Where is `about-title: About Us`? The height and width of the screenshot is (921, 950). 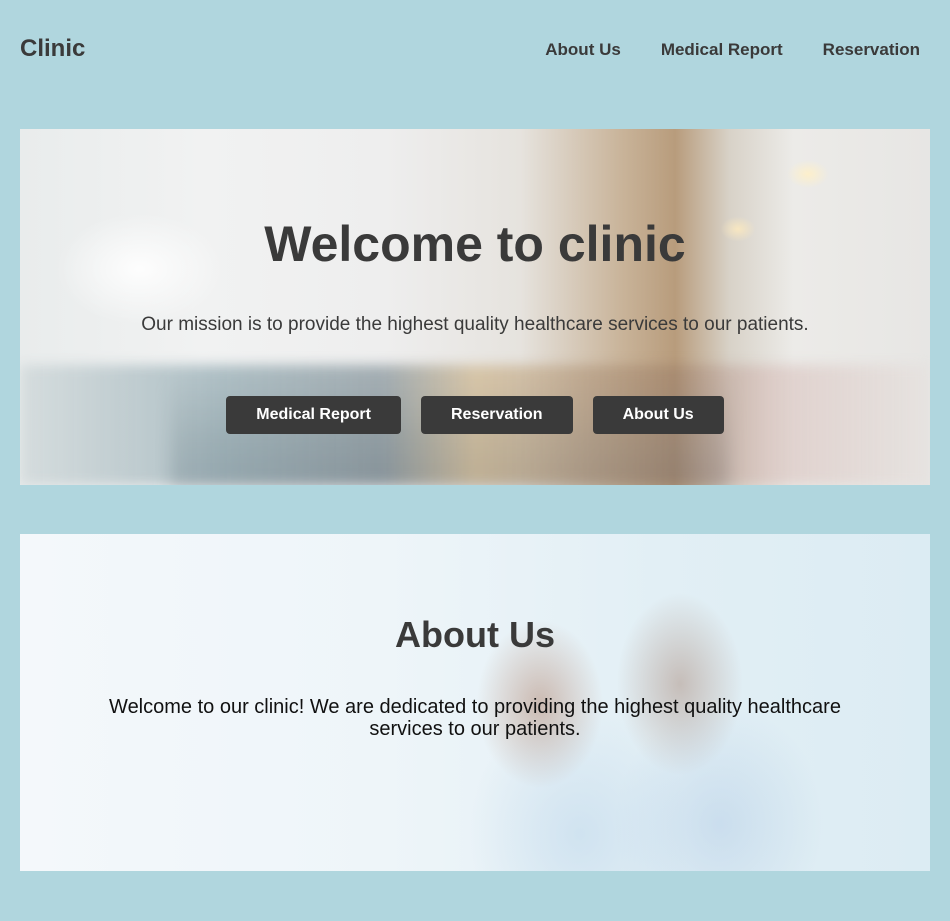 about-title: About Us is located at coordinates (475, 634).